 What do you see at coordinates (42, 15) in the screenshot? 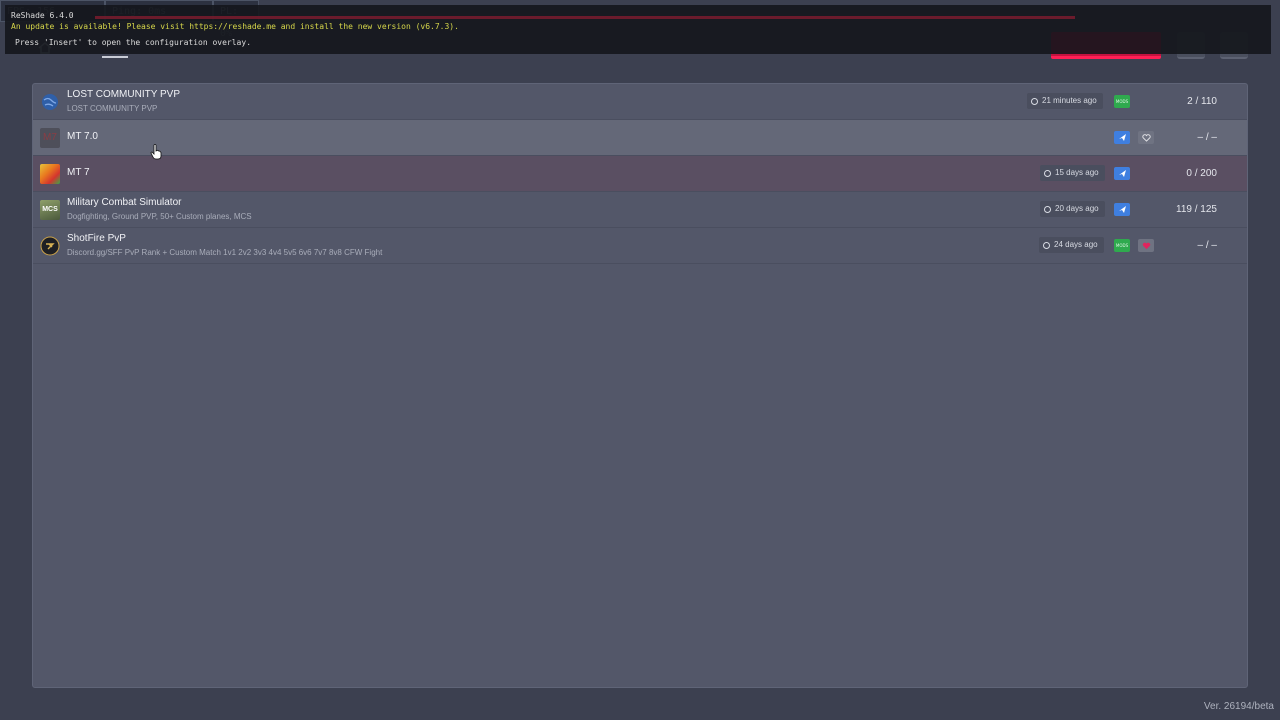
I see `reshade-title: ReShade 6.4.0` at bounding box center [42, 15].